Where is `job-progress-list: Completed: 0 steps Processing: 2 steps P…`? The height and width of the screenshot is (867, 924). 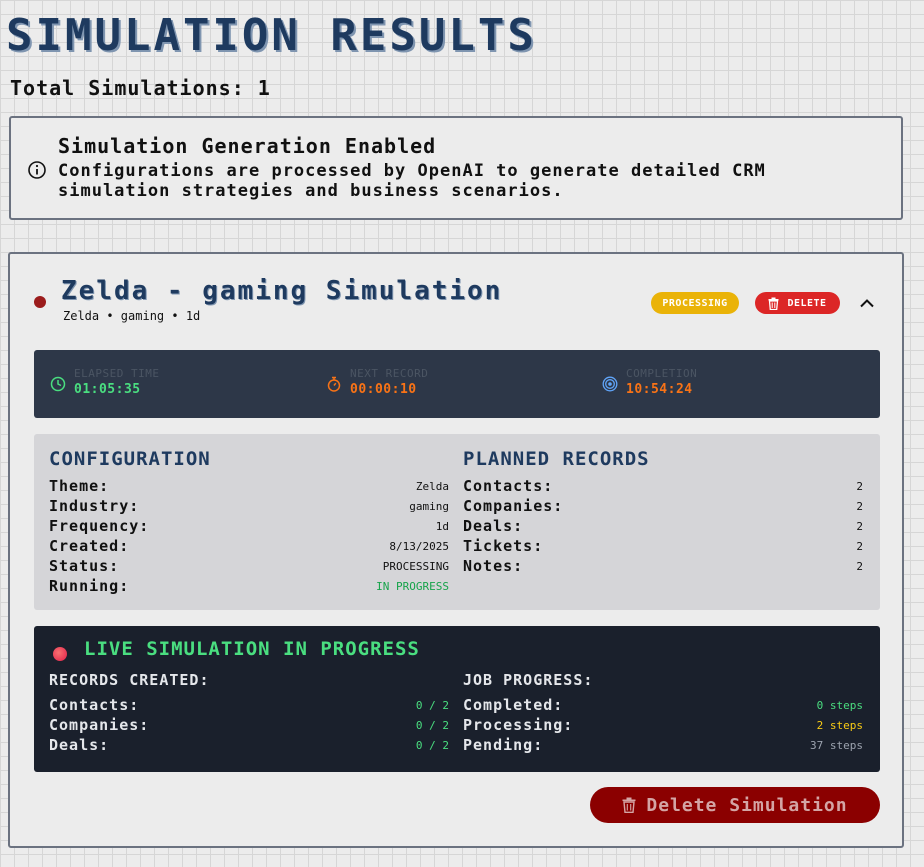
job-progress-list: Completed: 0 steps Processing: 2 steps P… is located at coordinates (663, 725).